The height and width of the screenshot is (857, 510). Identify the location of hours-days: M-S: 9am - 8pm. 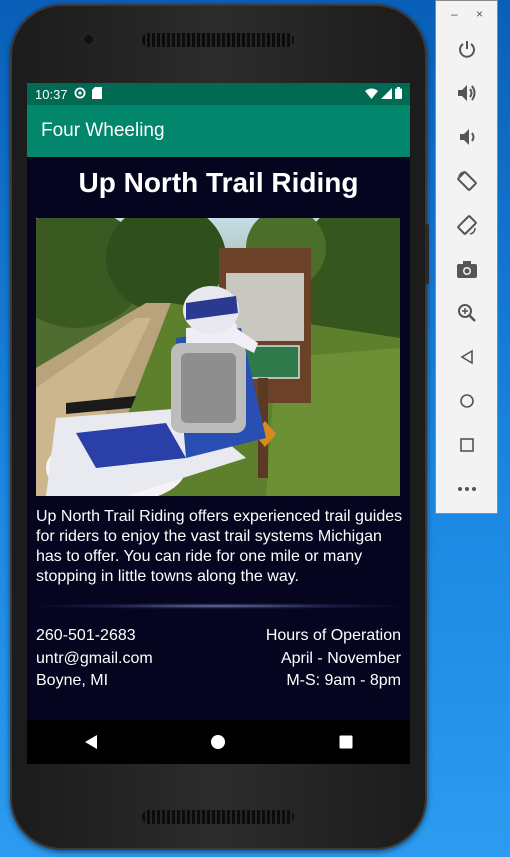
(343, 680).